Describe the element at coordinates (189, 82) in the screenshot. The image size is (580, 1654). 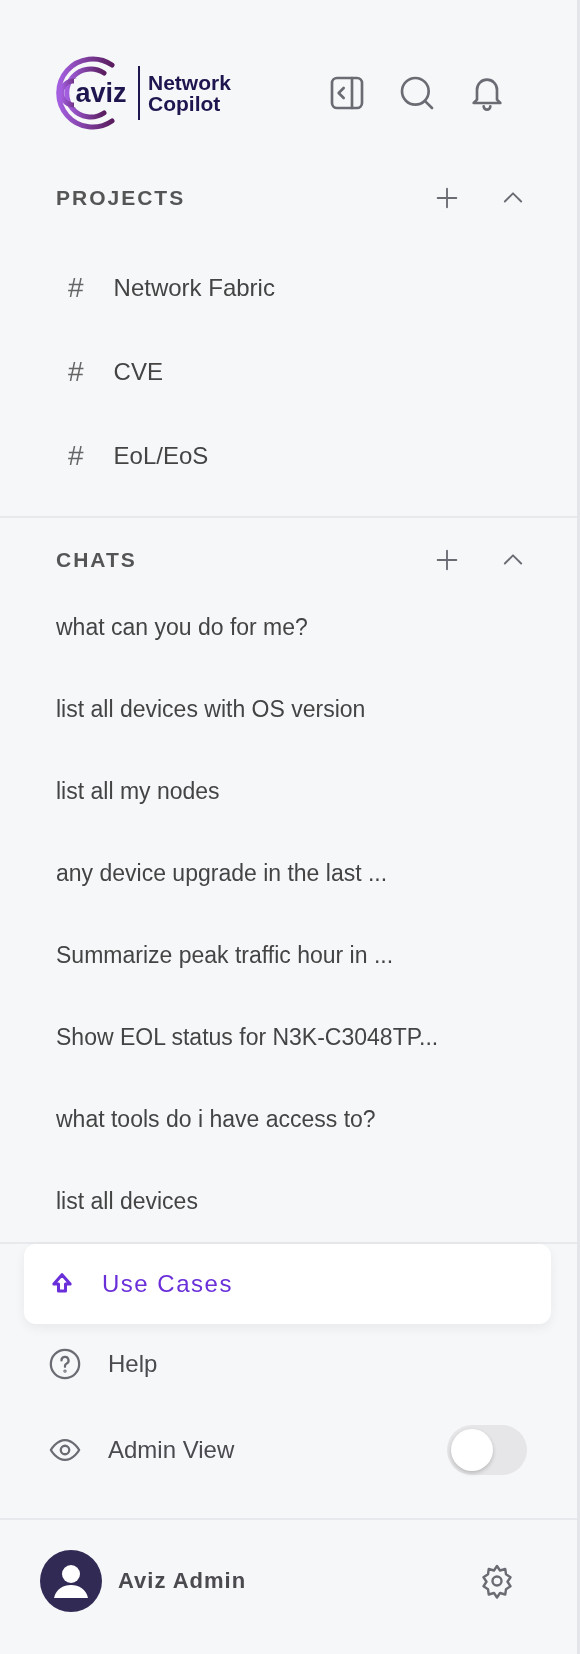
I see `product-name: Network` at that location.